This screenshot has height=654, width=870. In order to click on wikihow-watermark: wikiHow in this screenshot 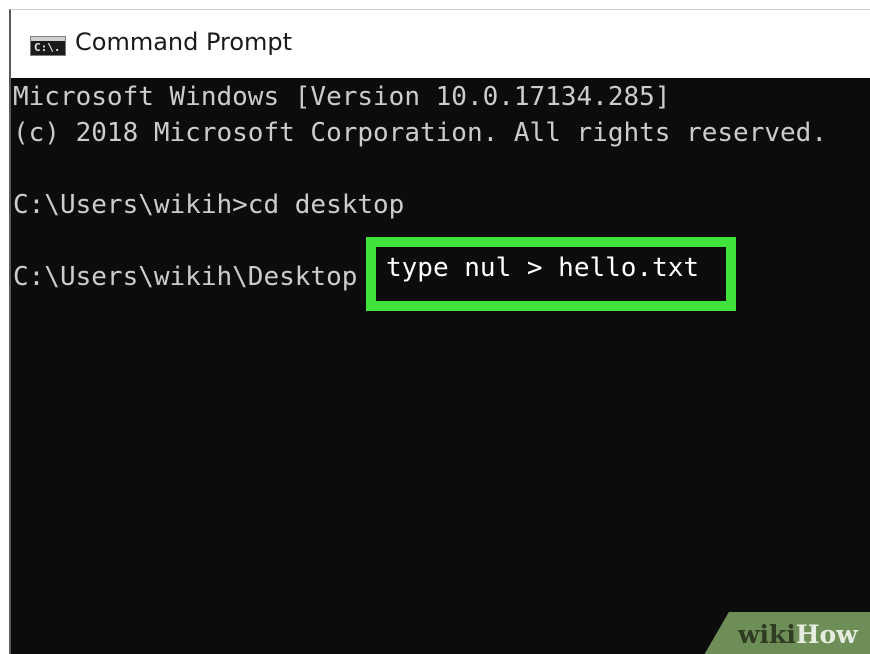, I will do `click(798, 634)`.